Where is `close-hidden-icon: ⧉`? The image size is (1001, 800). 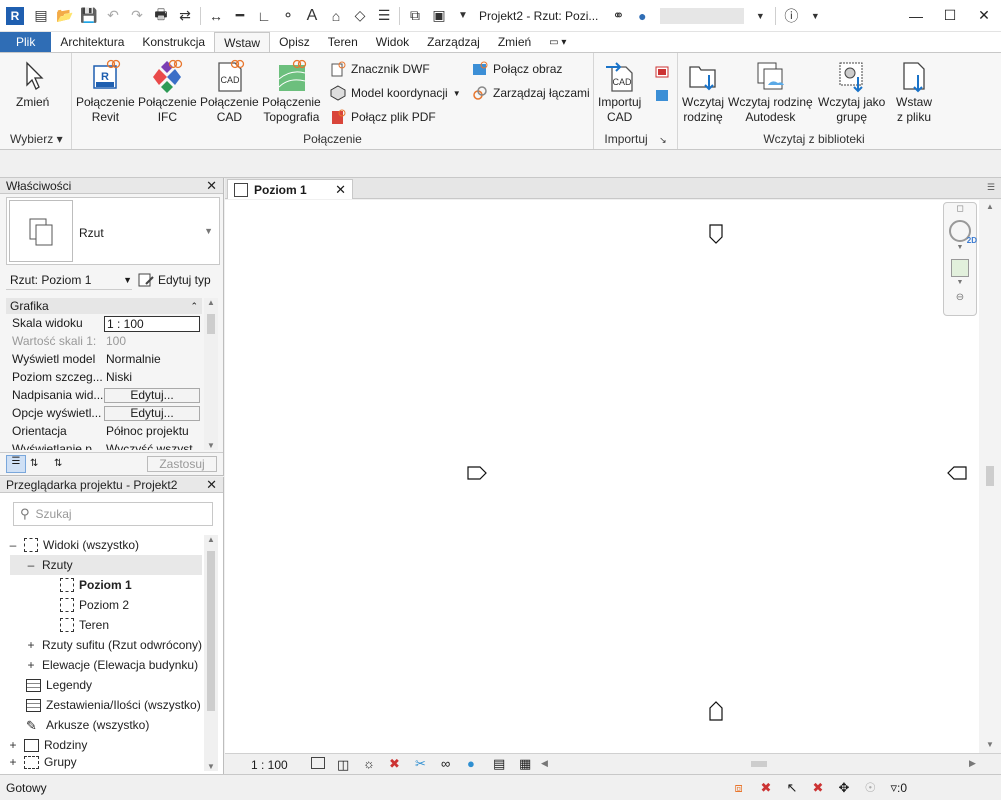 close-hidden-icon: ⧉ is located at coordinates (415, 16).